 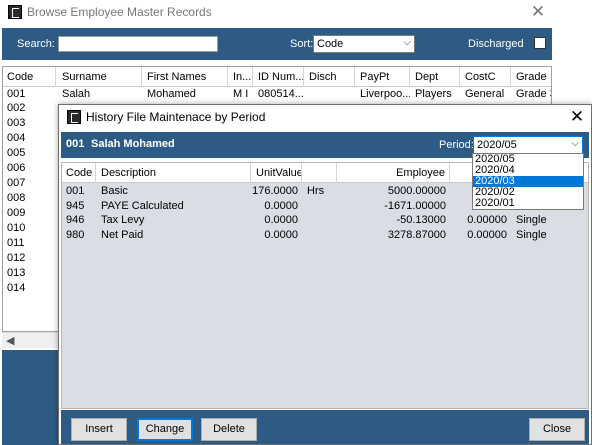 I want to click on cell-description: Basic, so click(x=114, y=191).